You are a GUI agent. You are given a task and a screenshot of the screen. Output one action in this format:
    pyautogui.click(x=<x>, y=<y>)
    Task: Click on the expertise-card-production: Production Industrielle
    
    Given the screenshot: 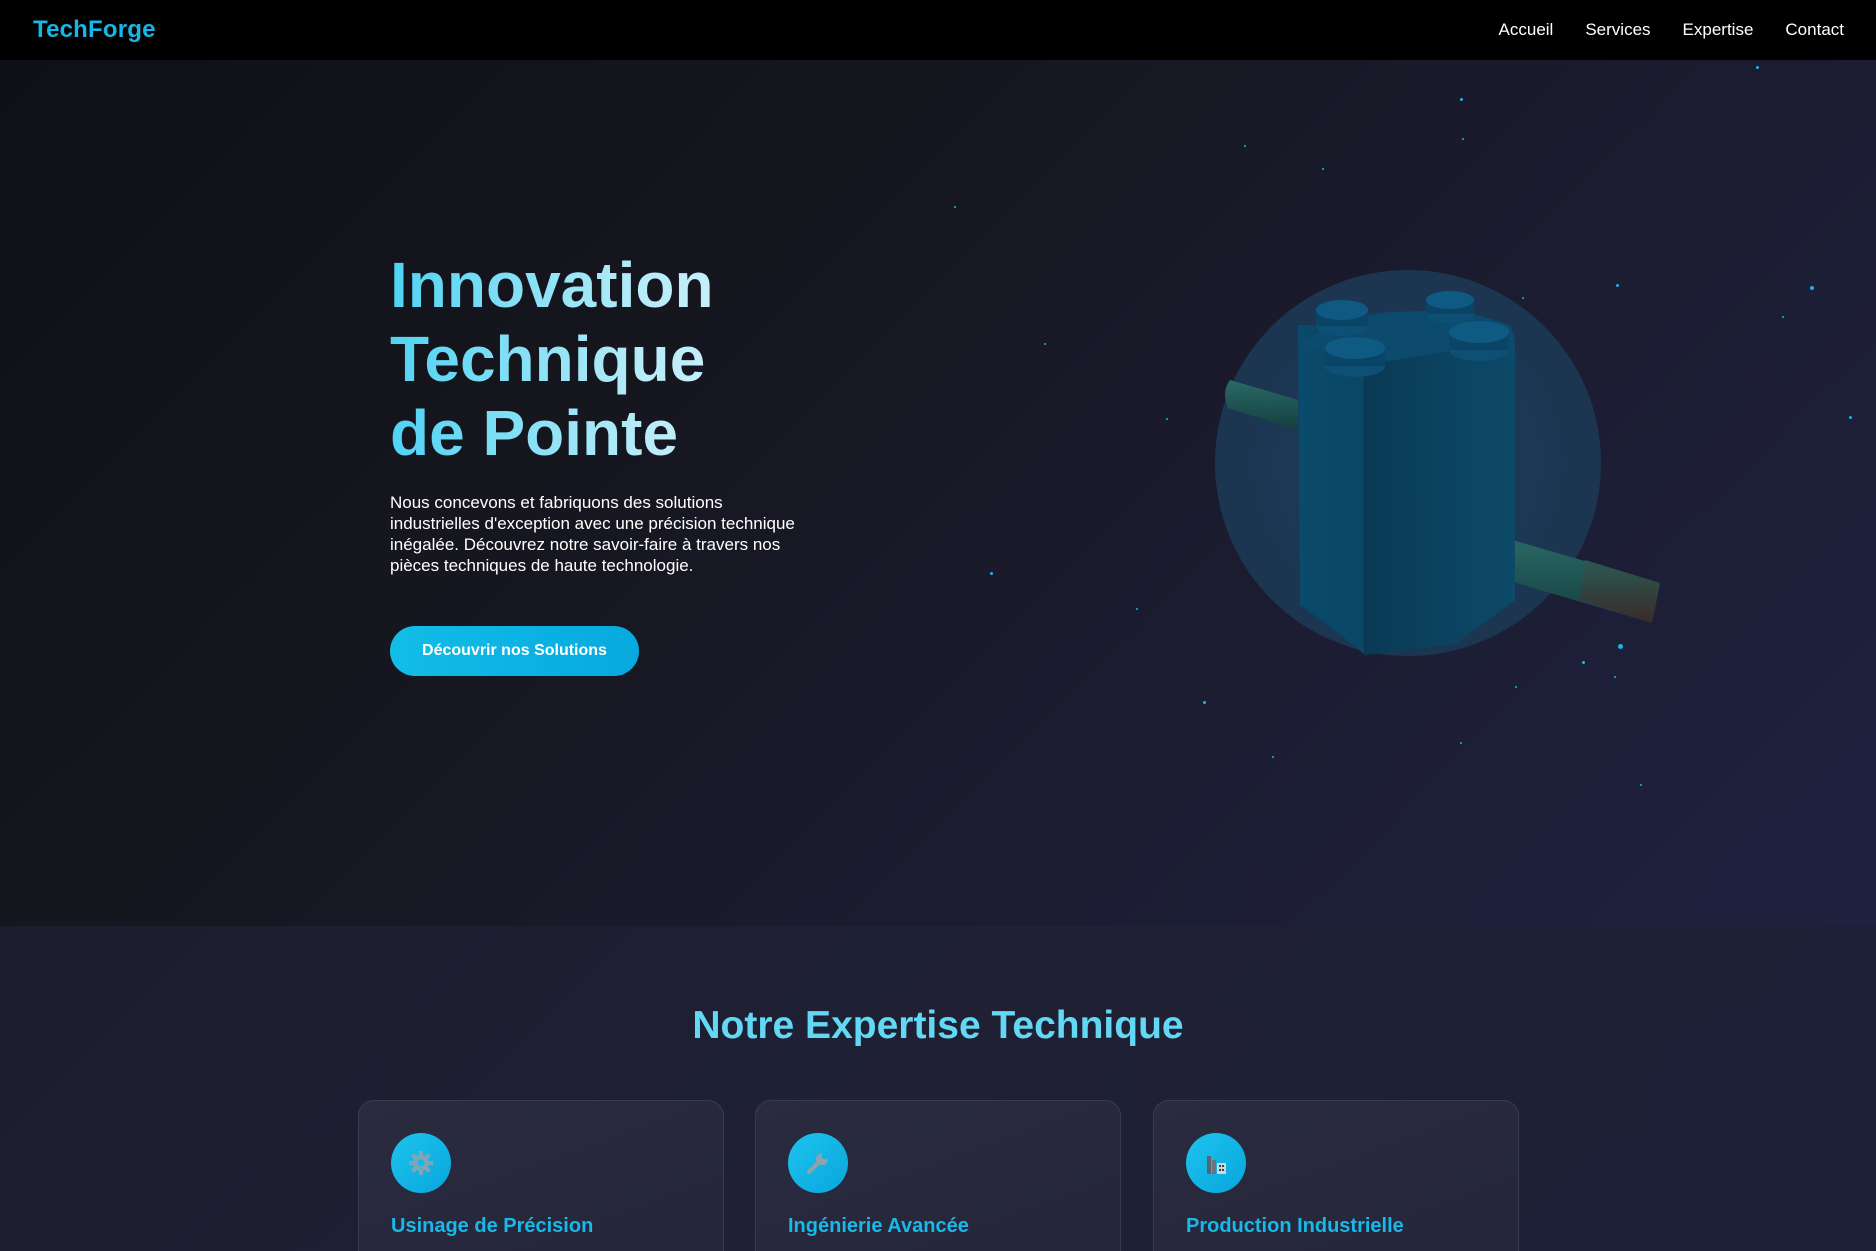 What is the action you would take?
    pyautogui.click(x=1336, y=1175)
    